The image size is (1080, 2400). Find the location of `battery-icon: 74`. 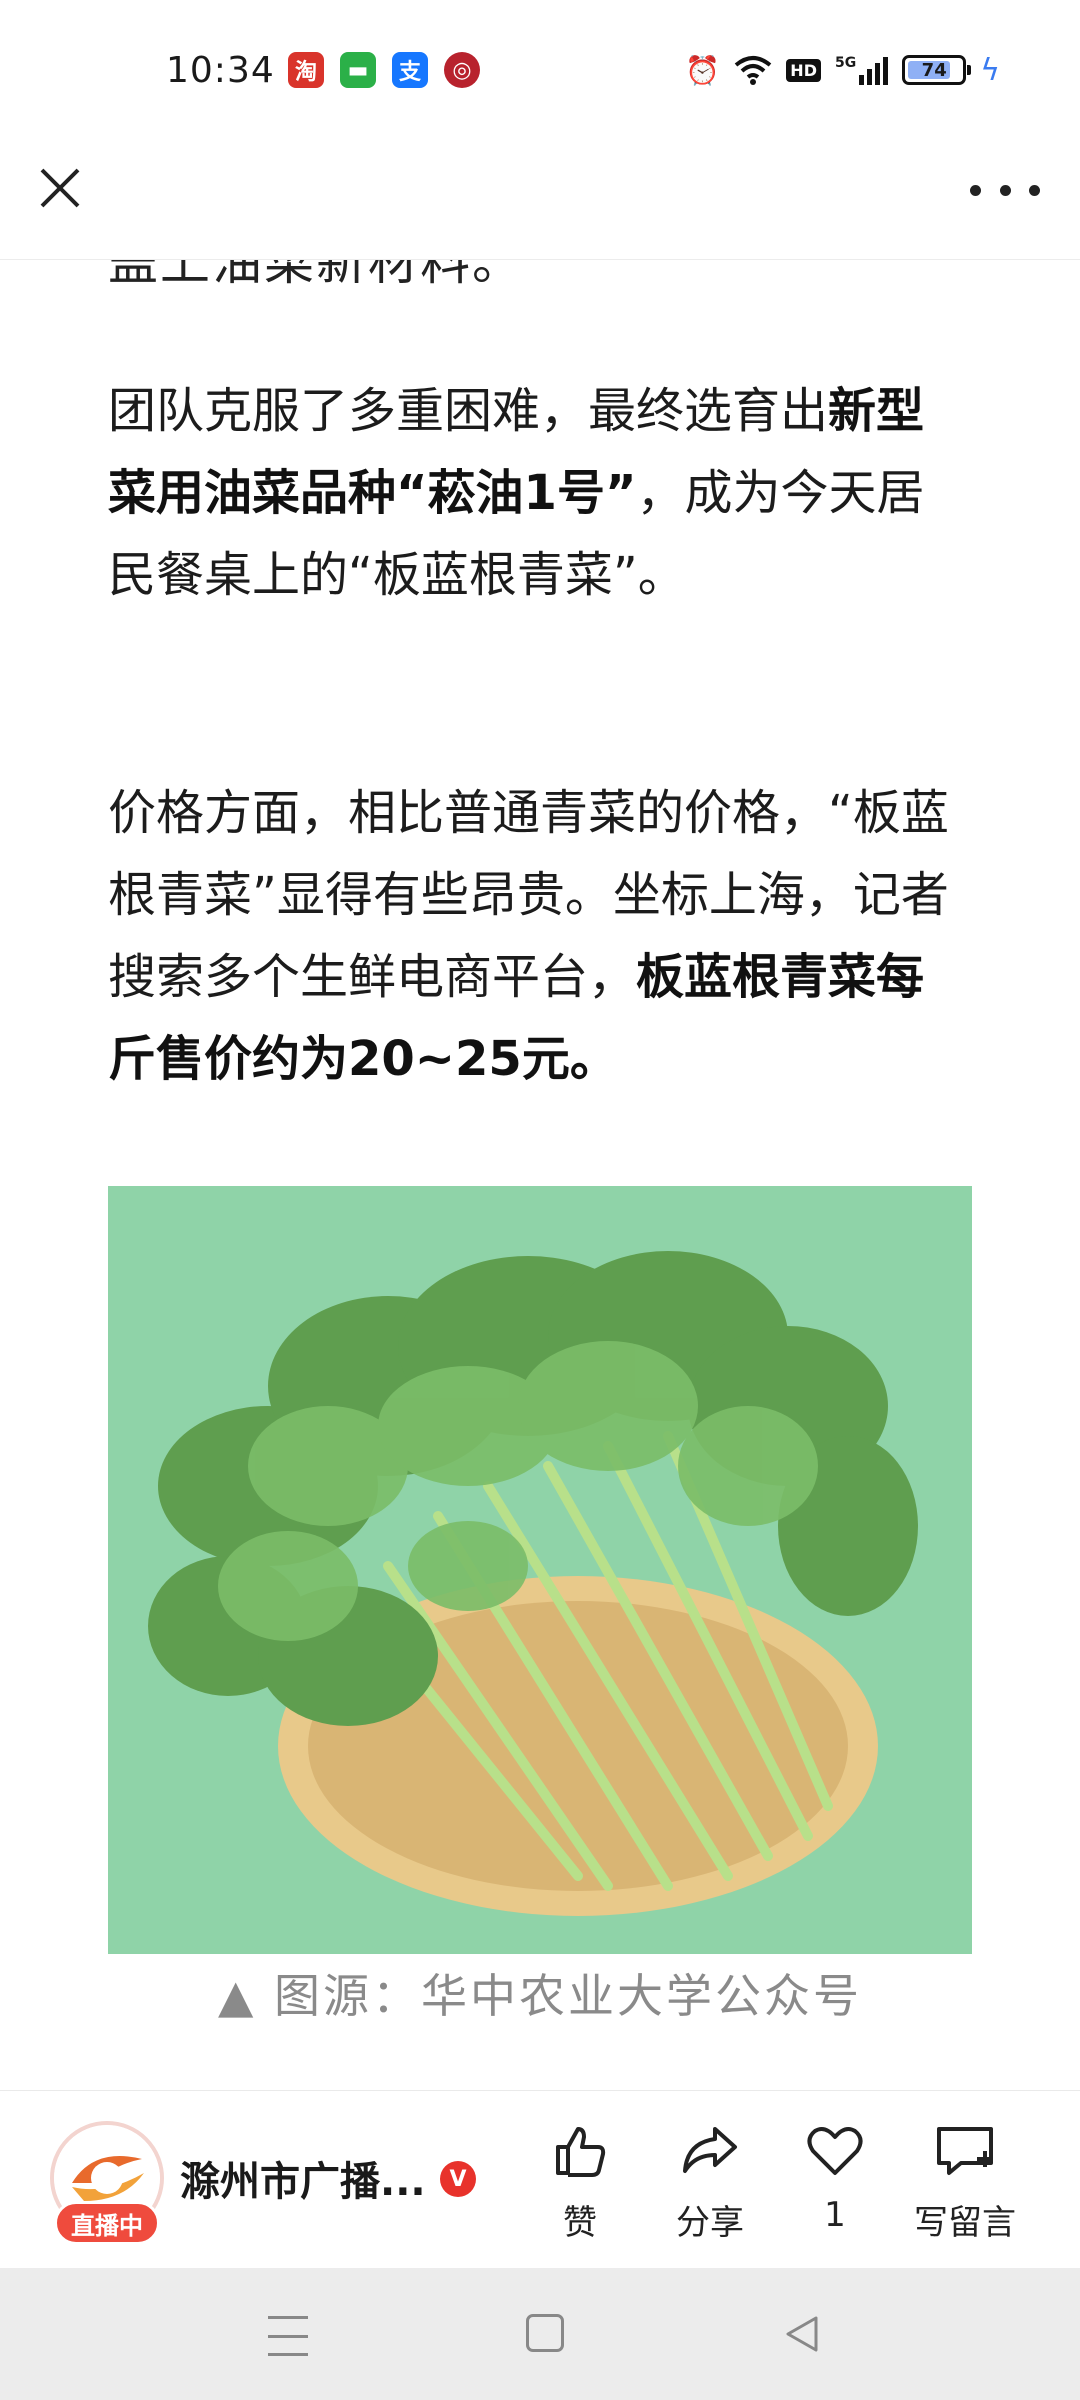

battery-icon: 74 is located at coordinates (937, 70).